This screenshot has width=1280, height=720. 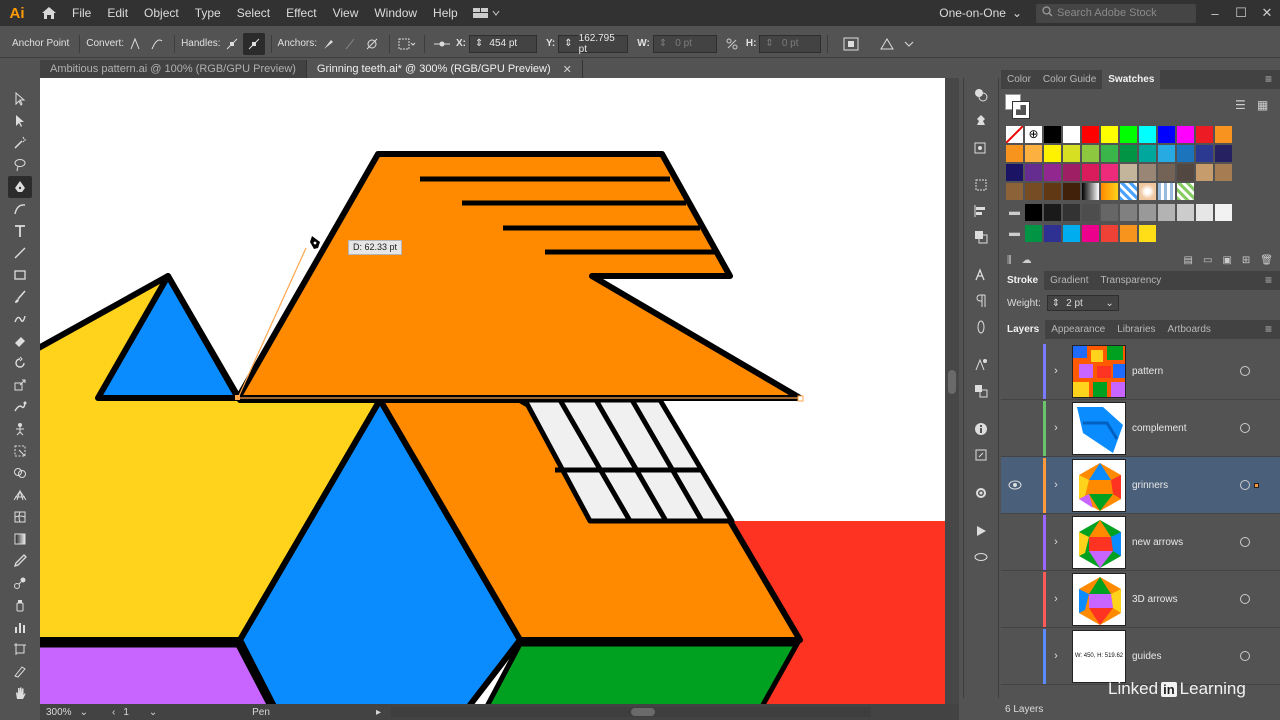 What do you see at coordinates (1130, 280) in the screenshot?
I see `tab-transparency: Transparency` at bounding box center [1130, 280].